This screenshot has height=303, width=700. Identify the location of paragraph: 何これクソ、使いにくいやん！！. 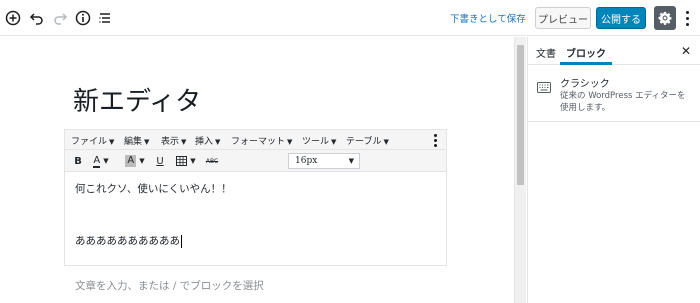
(153, 189).